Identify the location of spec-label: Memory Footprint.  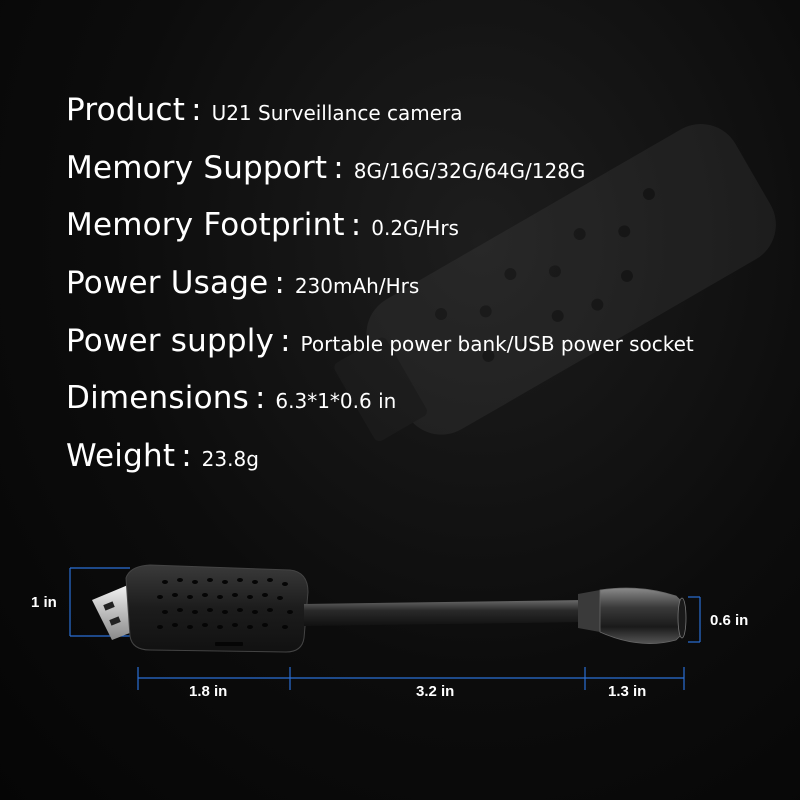
(205, 225).